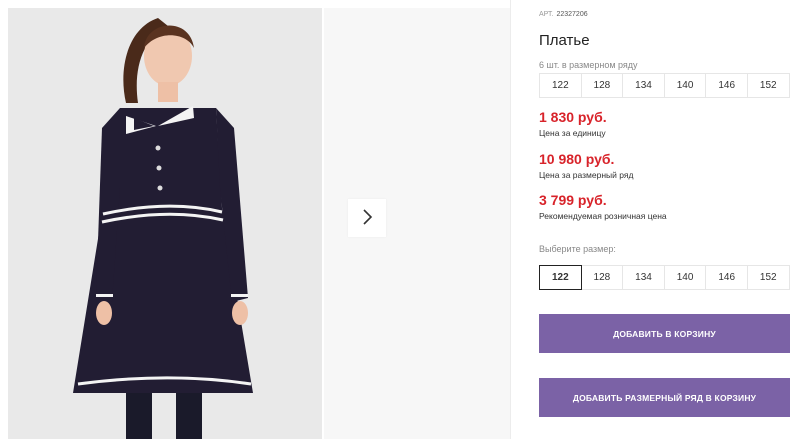 This screenshot has width=800, height=439. I want to click on product-title: Платье, so click(564, 40).